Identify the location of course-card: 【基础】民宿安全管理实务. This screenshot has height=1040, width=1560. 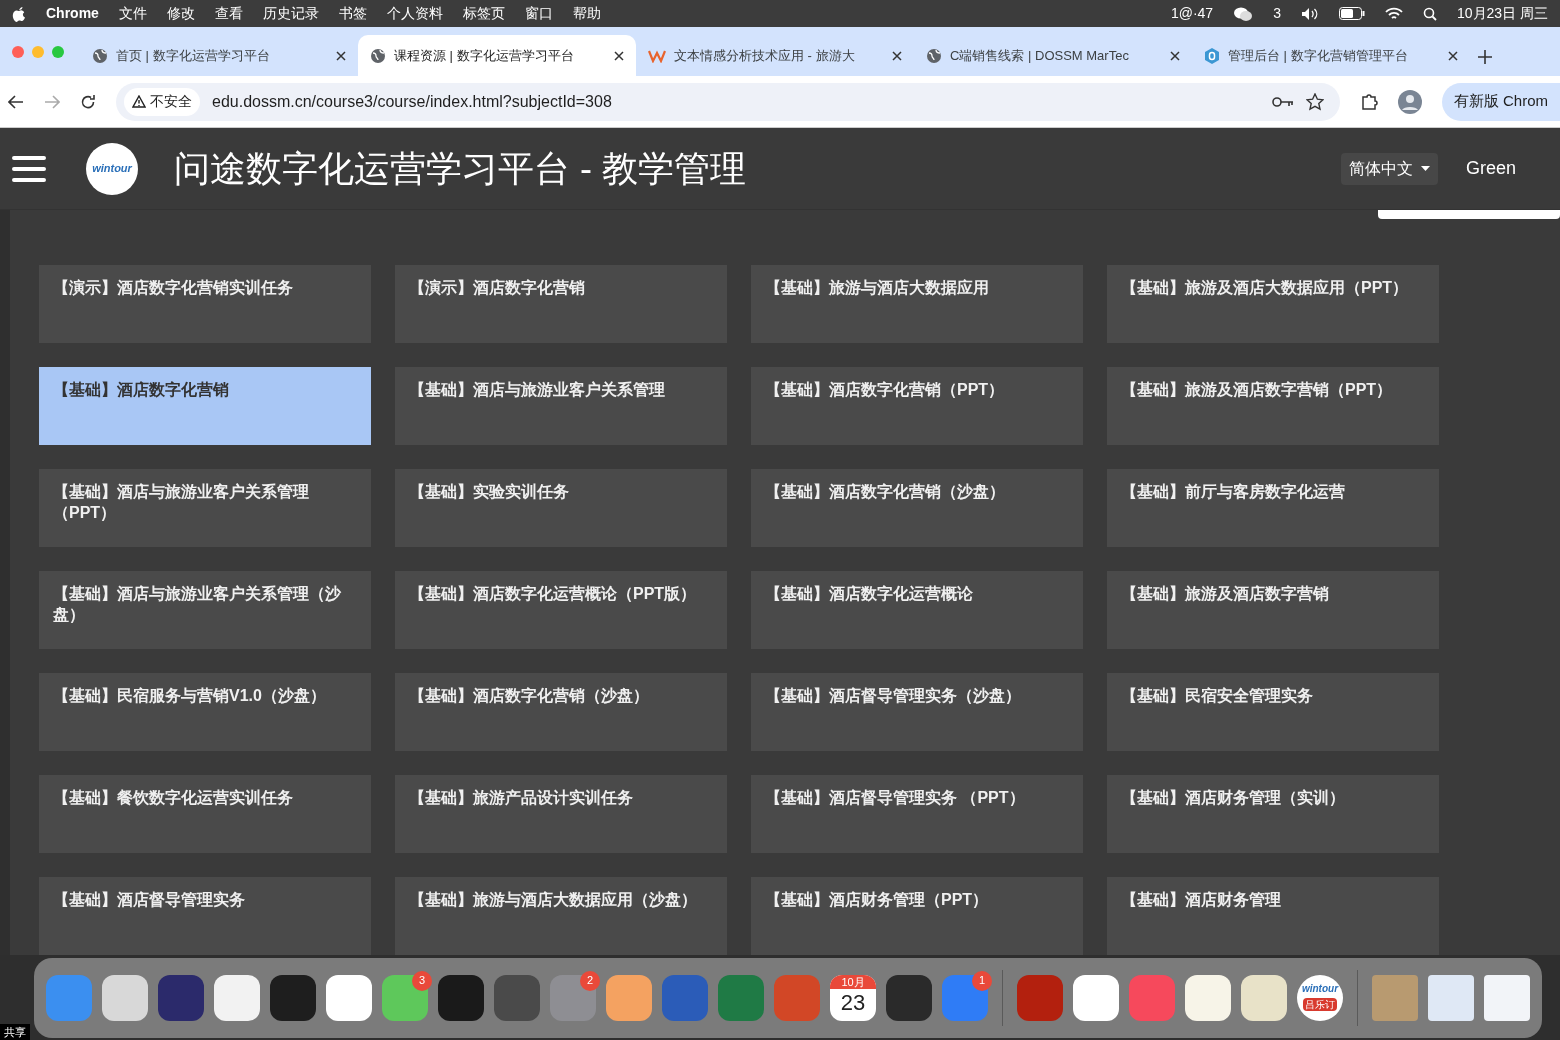
(1273, 712).